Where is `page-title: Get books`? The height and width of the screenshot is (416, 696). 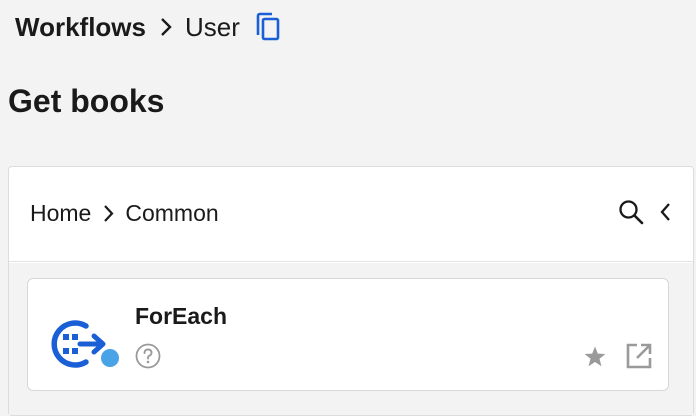
page-title: Get books is located at coordinates (86, 101).